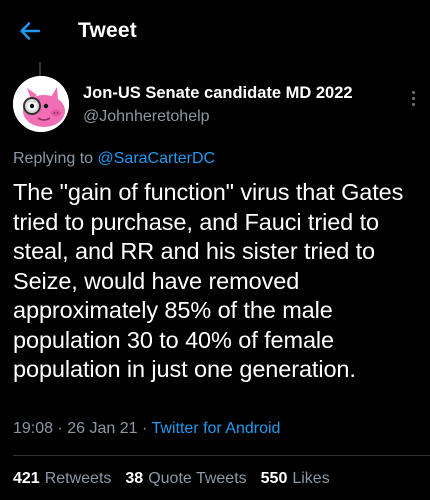 The width and height of the screenshot is (430, 500). I want to click on page-title: Tweet, so click(107, 30).